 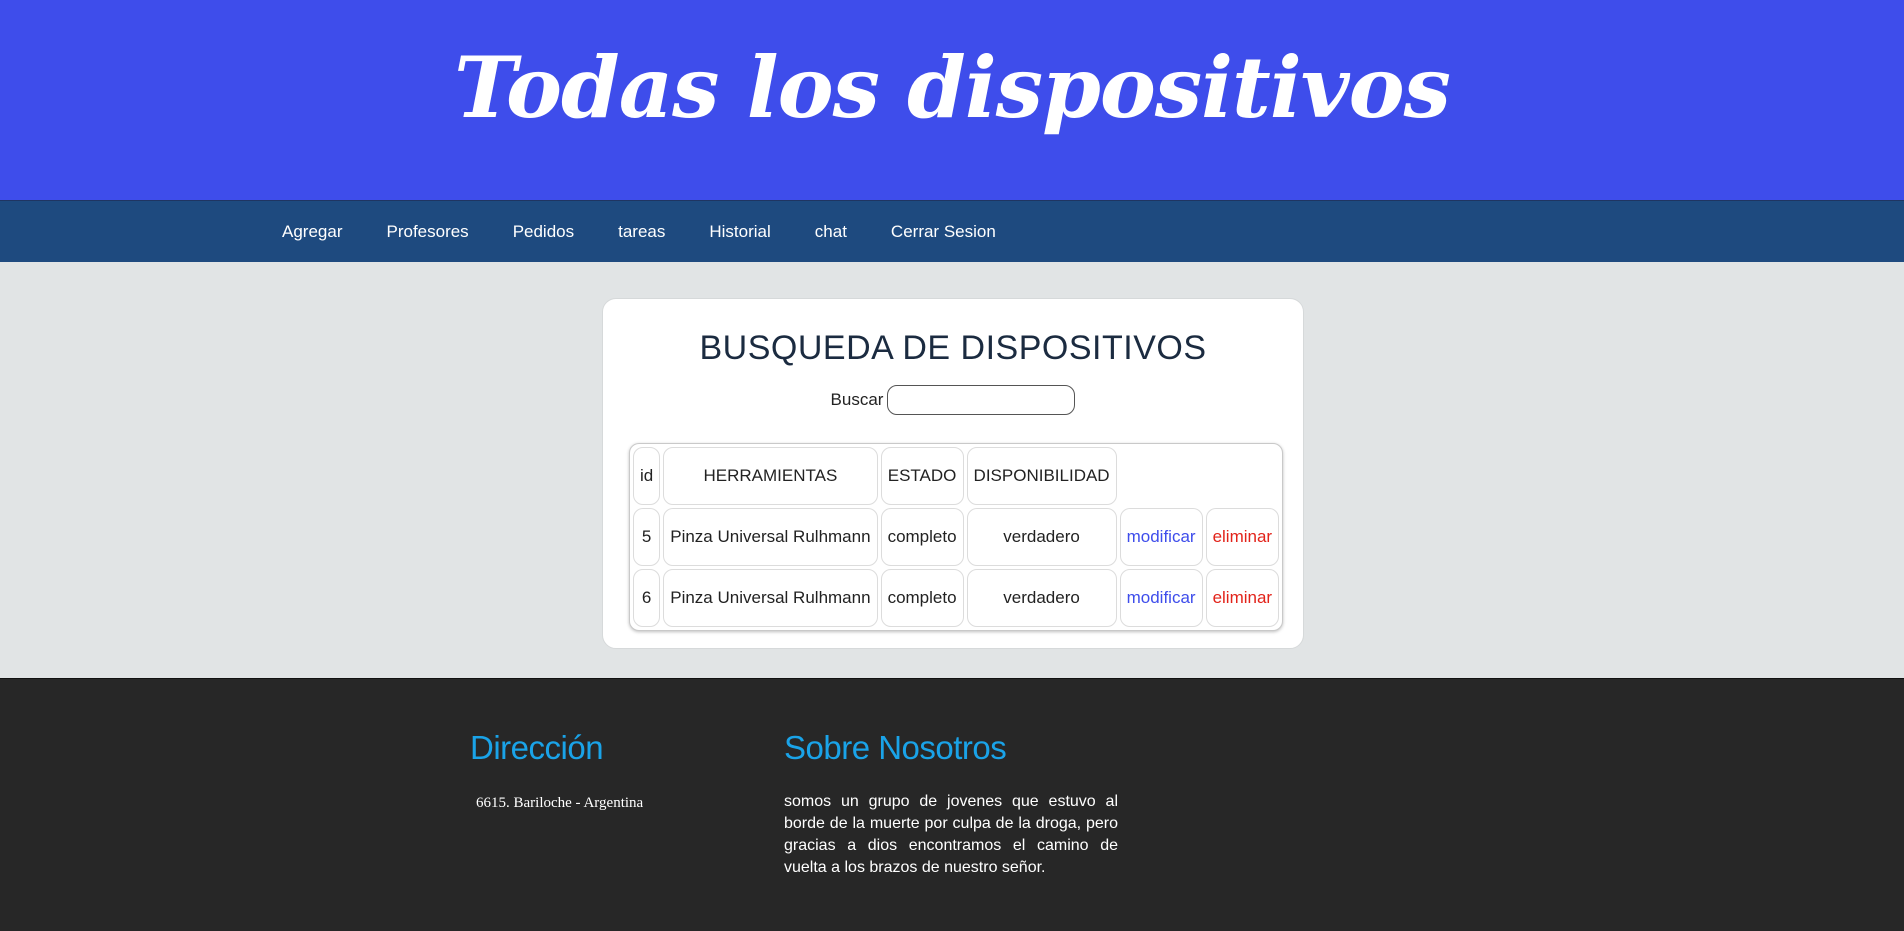 I want to click on nav-item-pedidos: Pedidos, so click(x=543, y=231).